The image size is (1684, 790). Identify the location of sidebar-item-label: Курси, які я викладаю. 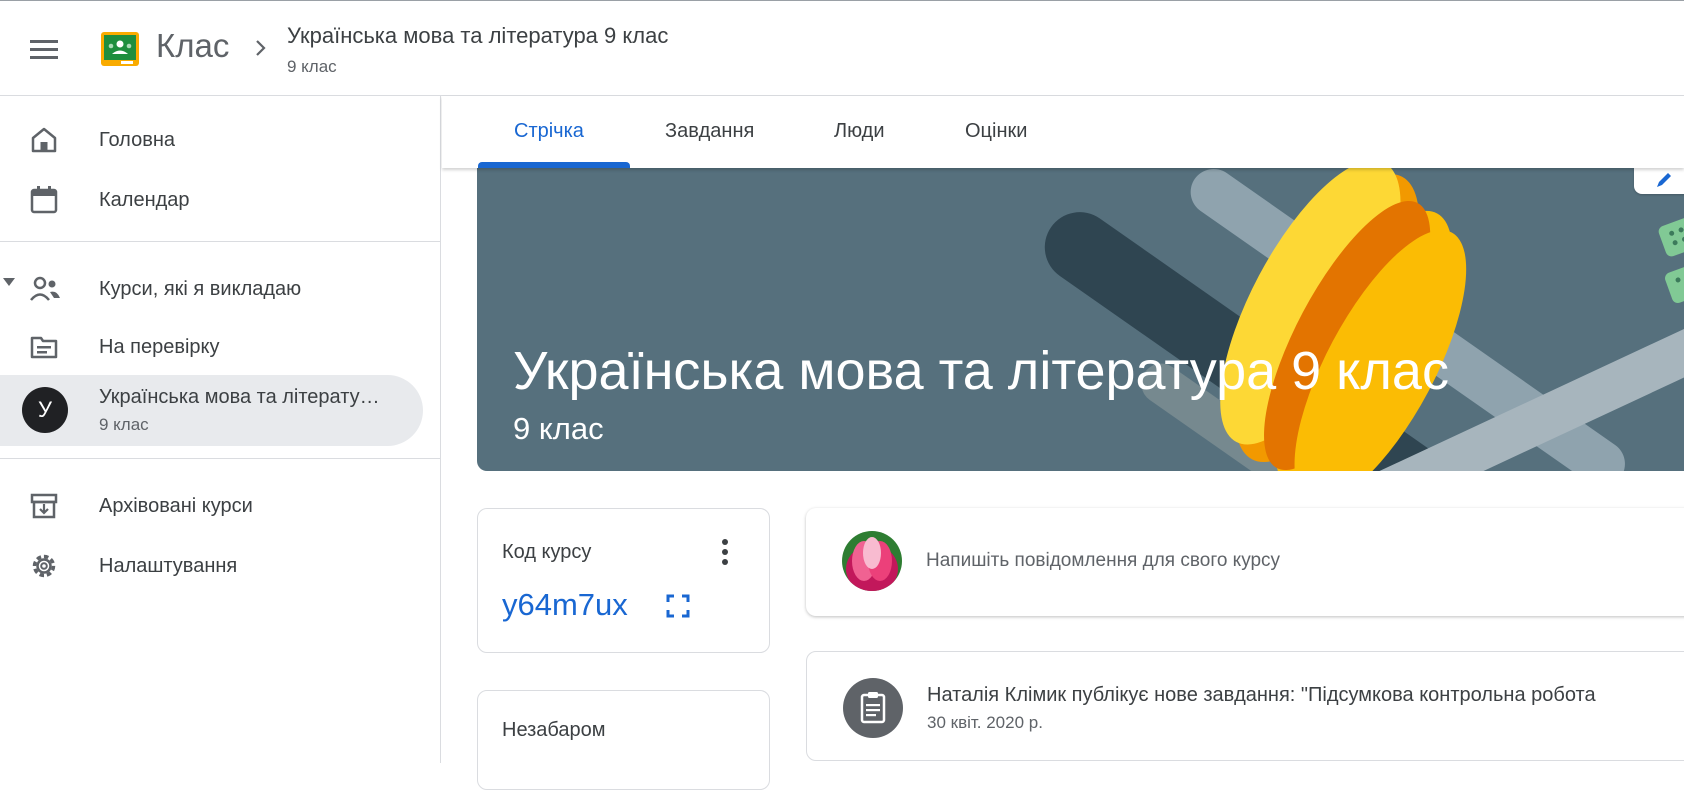
(200, 289).